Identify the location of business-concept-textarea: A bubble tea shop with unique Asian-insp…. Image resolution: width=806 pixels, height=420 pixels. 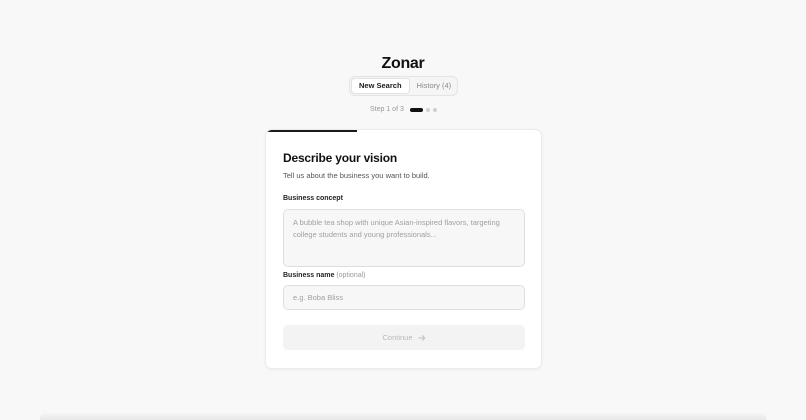
(404, 238).